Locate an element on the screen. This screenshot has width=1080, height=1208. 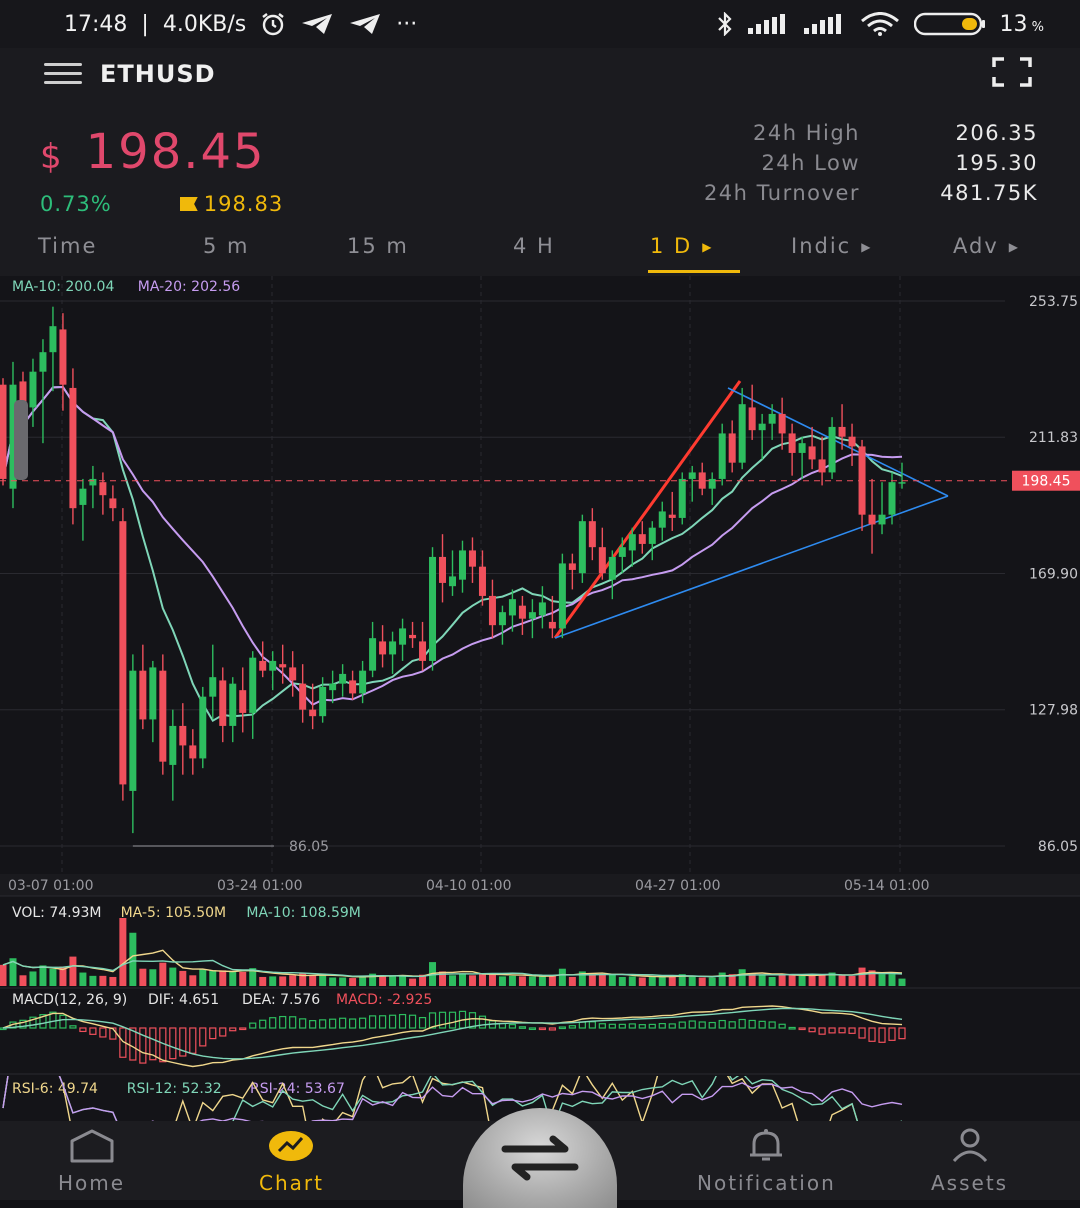
tab-1d: 1 D ▶ is located at coordinates (681, 246).